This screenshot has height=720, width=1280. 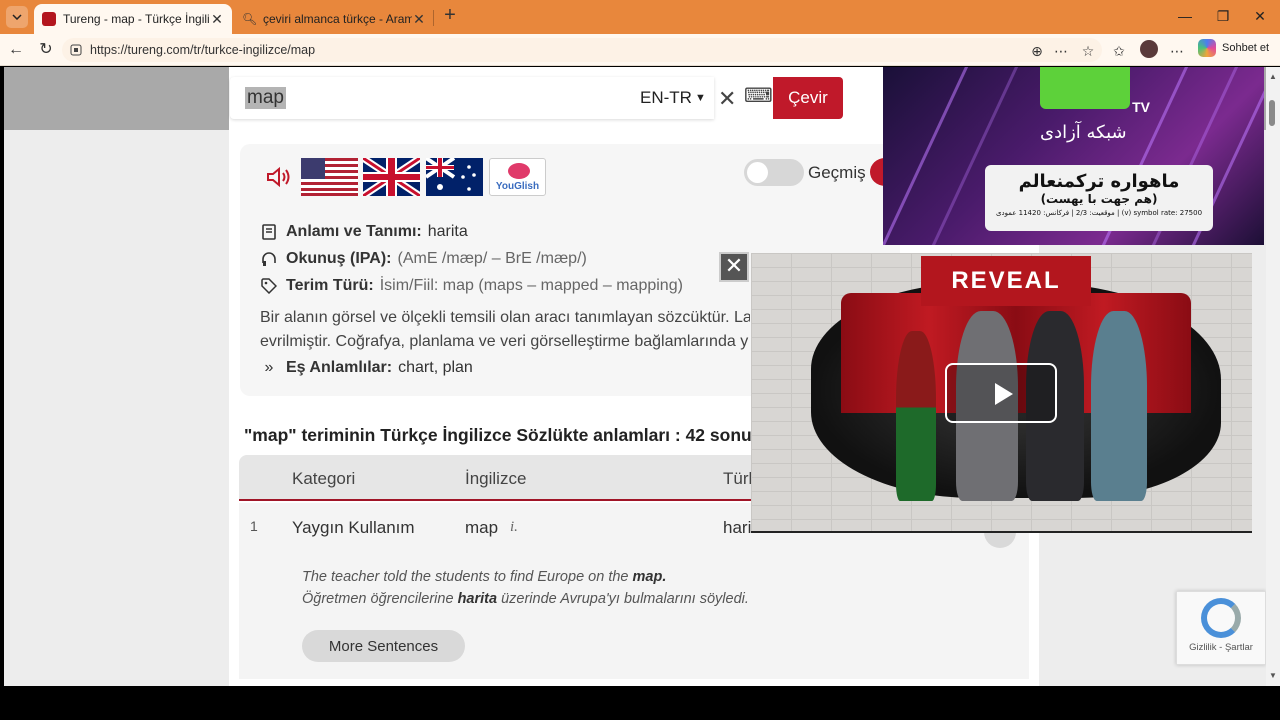 What do you see at coordinates (531, 285) in the screenshot?
I see `term-type-value: İsim/Fiil: map (maps – mapped – mapping)` at bounding box center [531, 285].